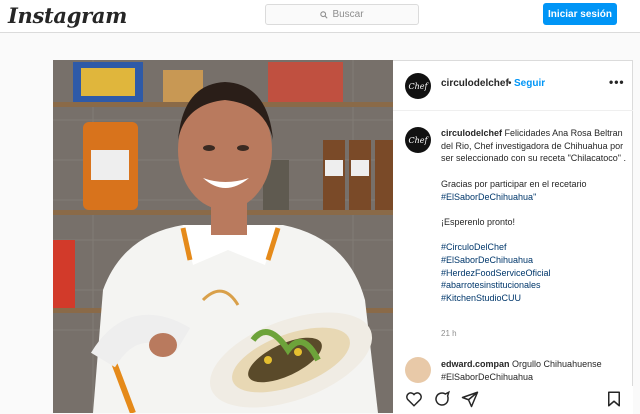  I want to click on search-input: Buscar, so click(342, 14).